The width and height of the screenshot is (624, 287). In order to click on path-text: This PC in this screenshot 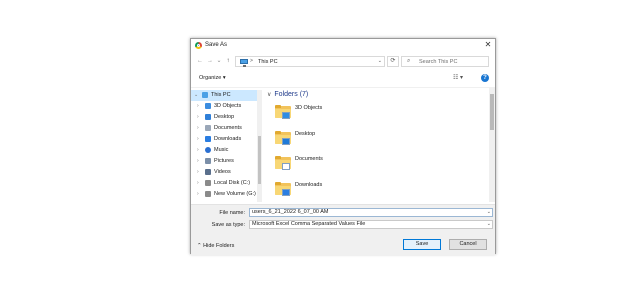, I will do `click(268, 62)`.